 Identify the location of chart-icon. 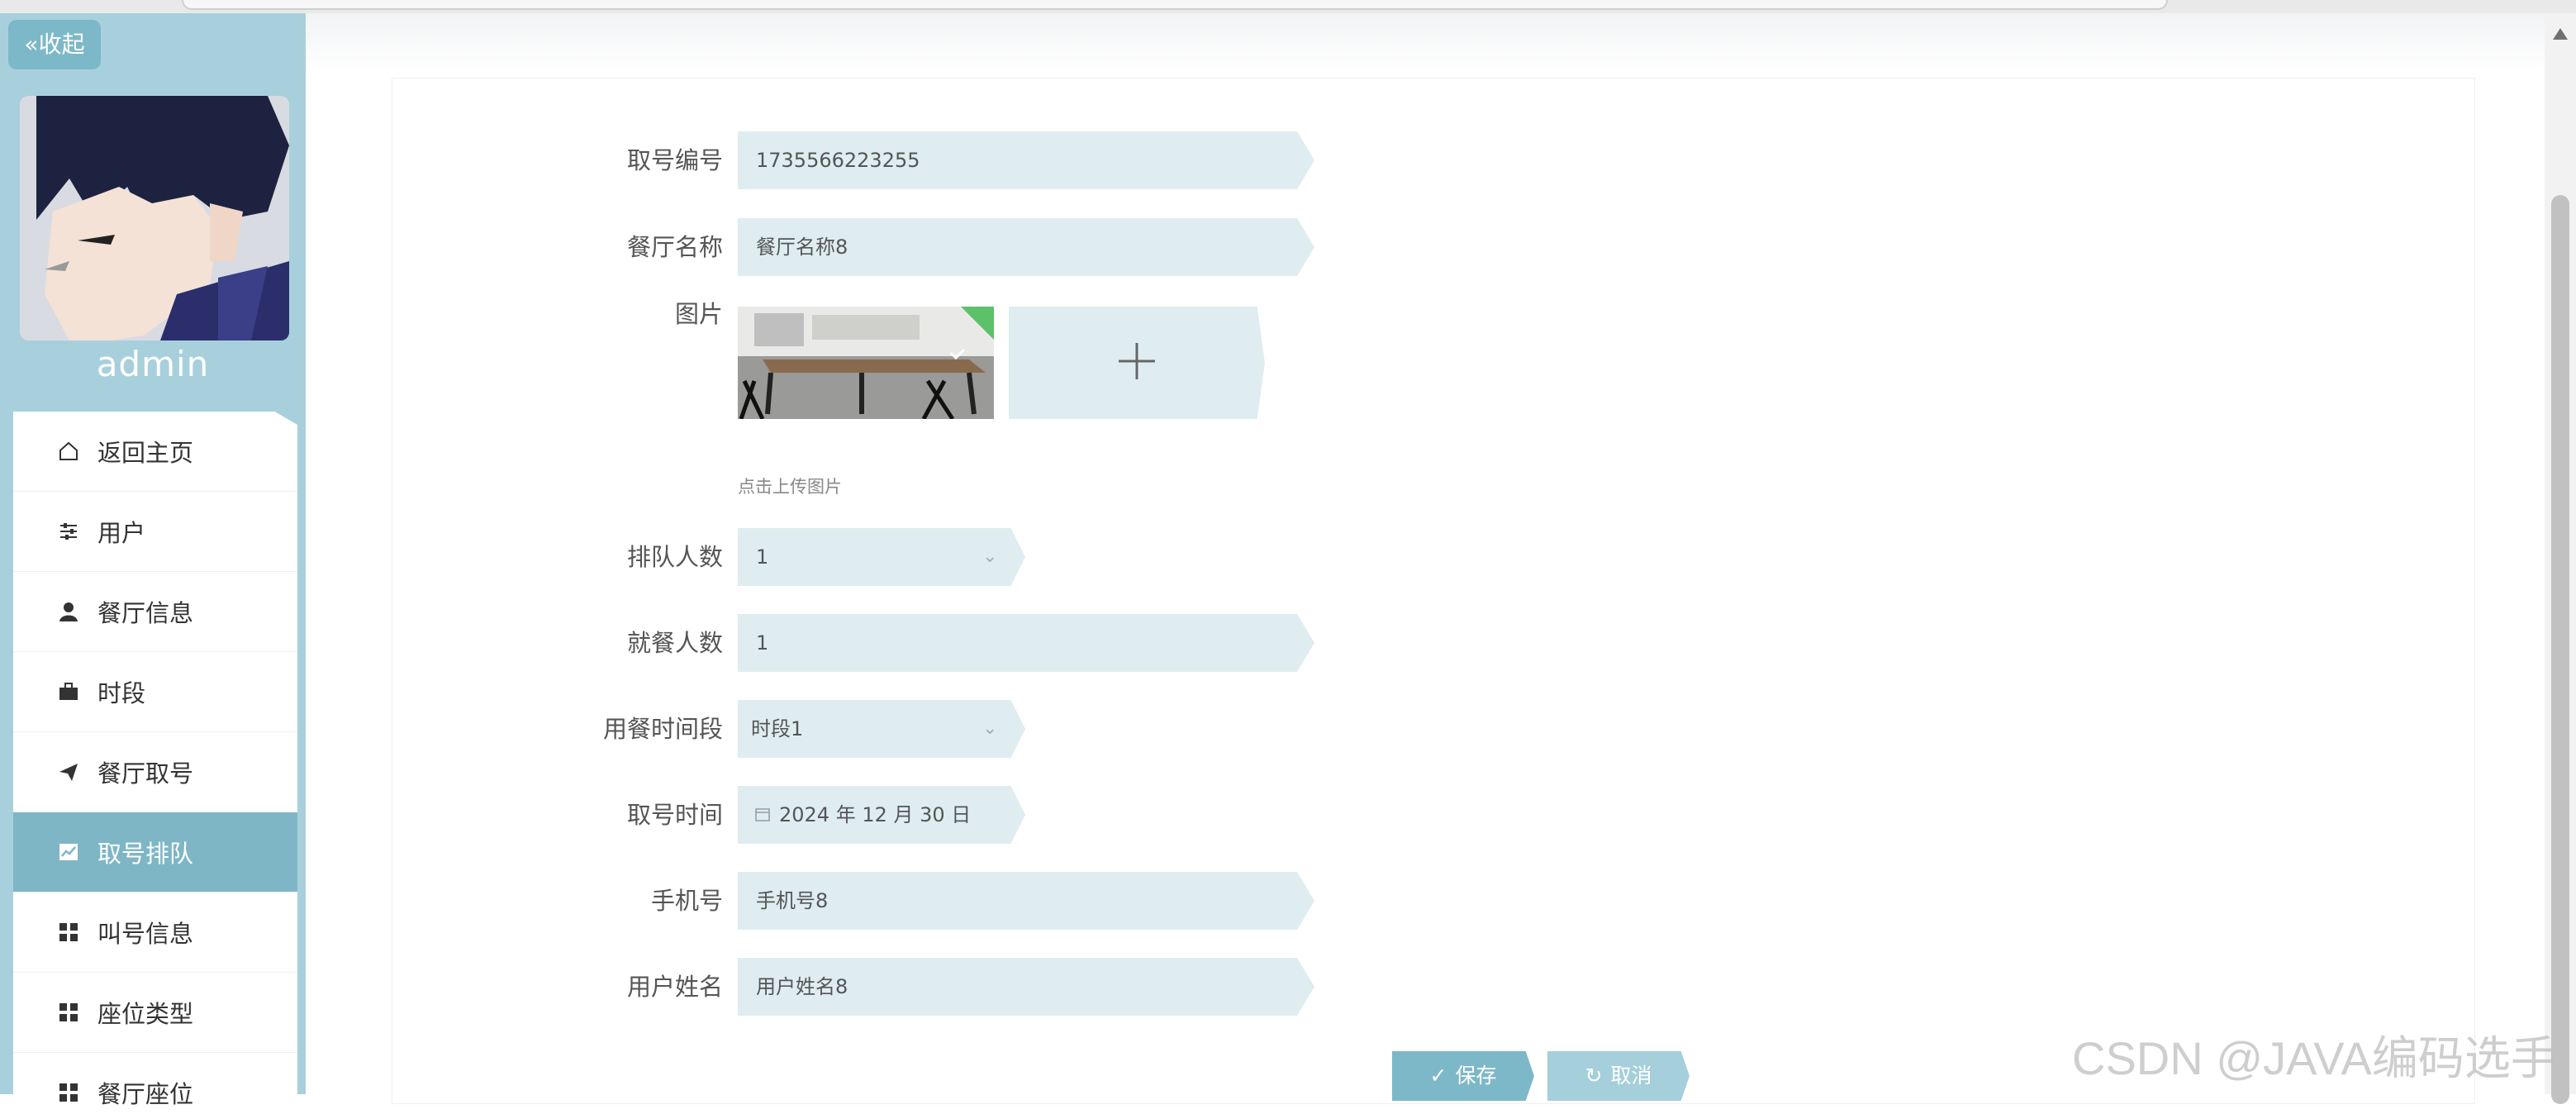
(68, 852).